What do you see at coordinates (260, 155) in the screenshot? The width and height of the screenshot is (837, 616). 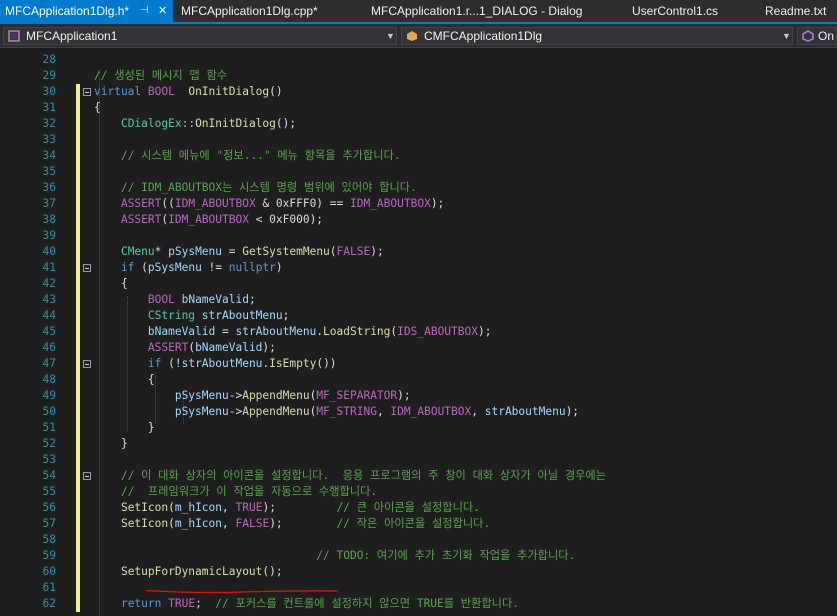 I see `code-token: // 시스템 메뉴에 "정보..." 메뉴 항목을 추가합니다.` at bounding box center [260, 155].